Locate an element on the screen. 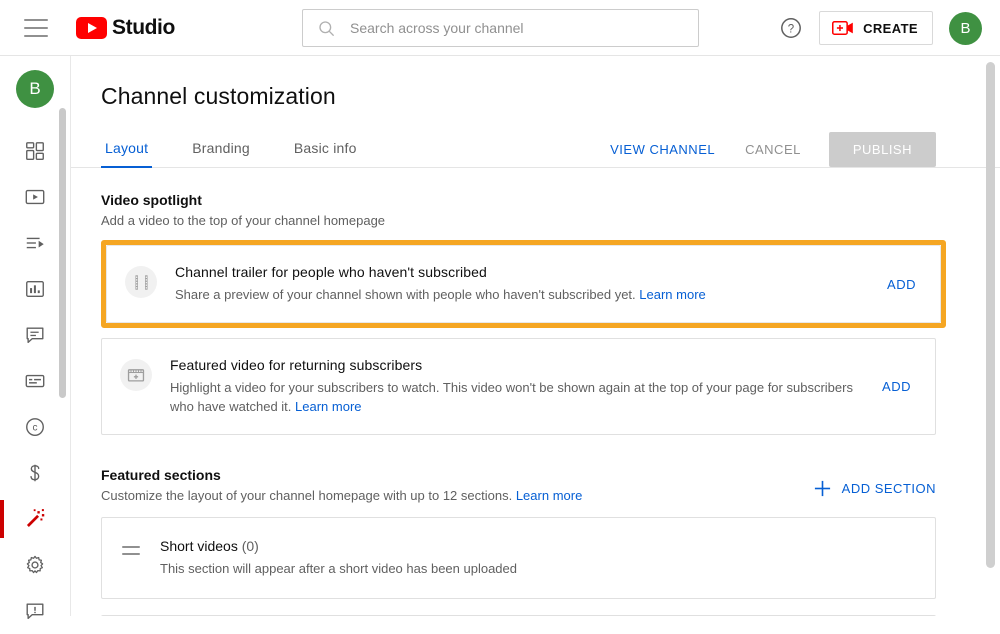 Image resolution: width=1000 pixels, height=634 pixels. feedback-icon is located at coordinates (35, 611).